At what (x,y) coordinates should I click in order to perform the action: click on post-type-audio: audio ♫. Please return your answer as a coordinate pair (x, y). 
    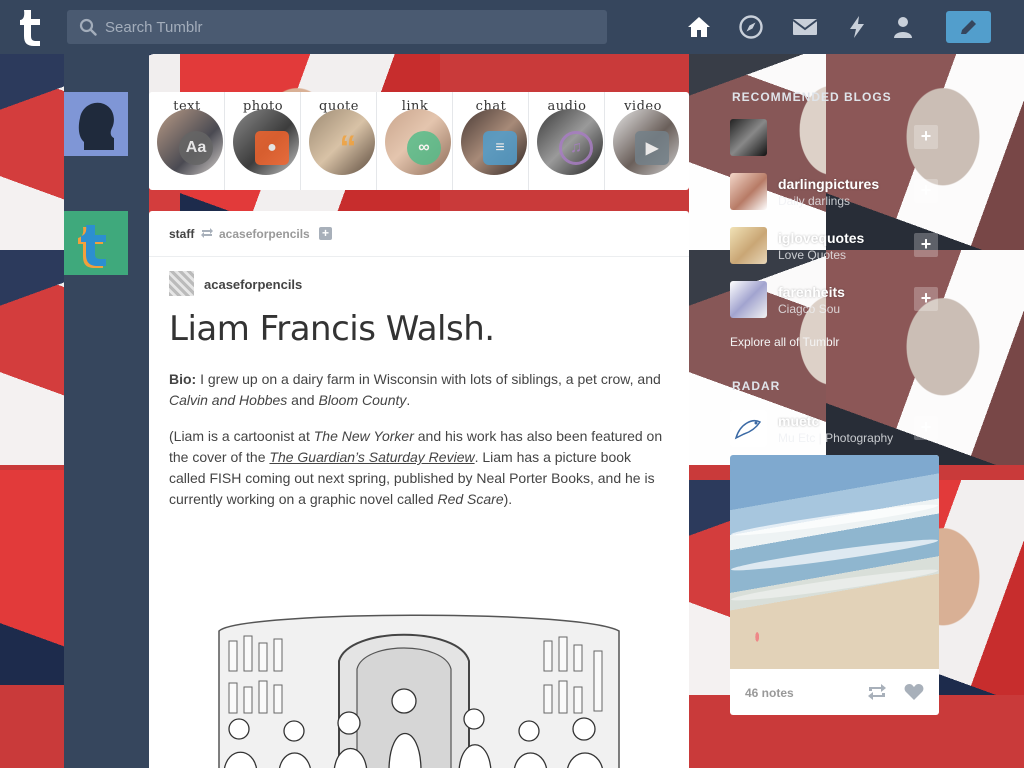
    Looking at the image, I should click on (567, 141).